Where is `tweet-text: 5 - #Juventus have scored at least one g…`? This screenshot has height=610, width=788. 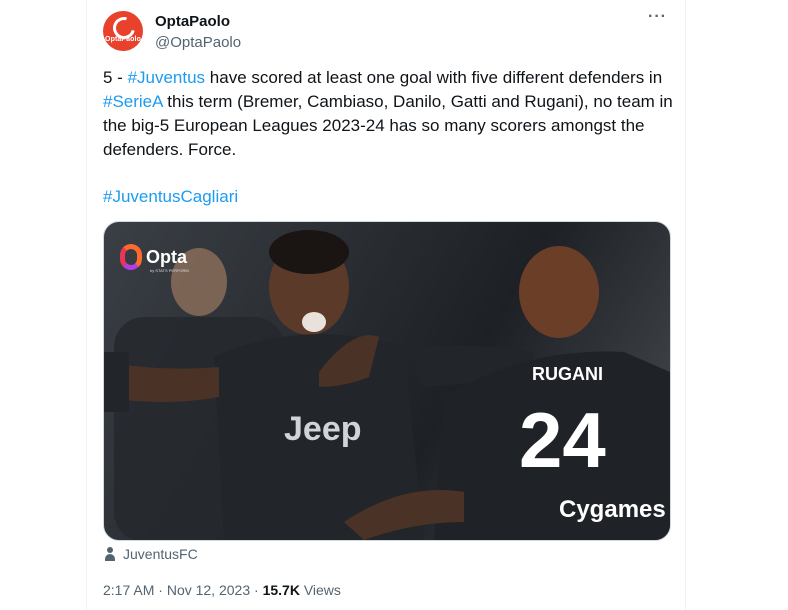 tweet-text: 5 - #Juventus have scored at least one g… is located at coordinates (388, 114).